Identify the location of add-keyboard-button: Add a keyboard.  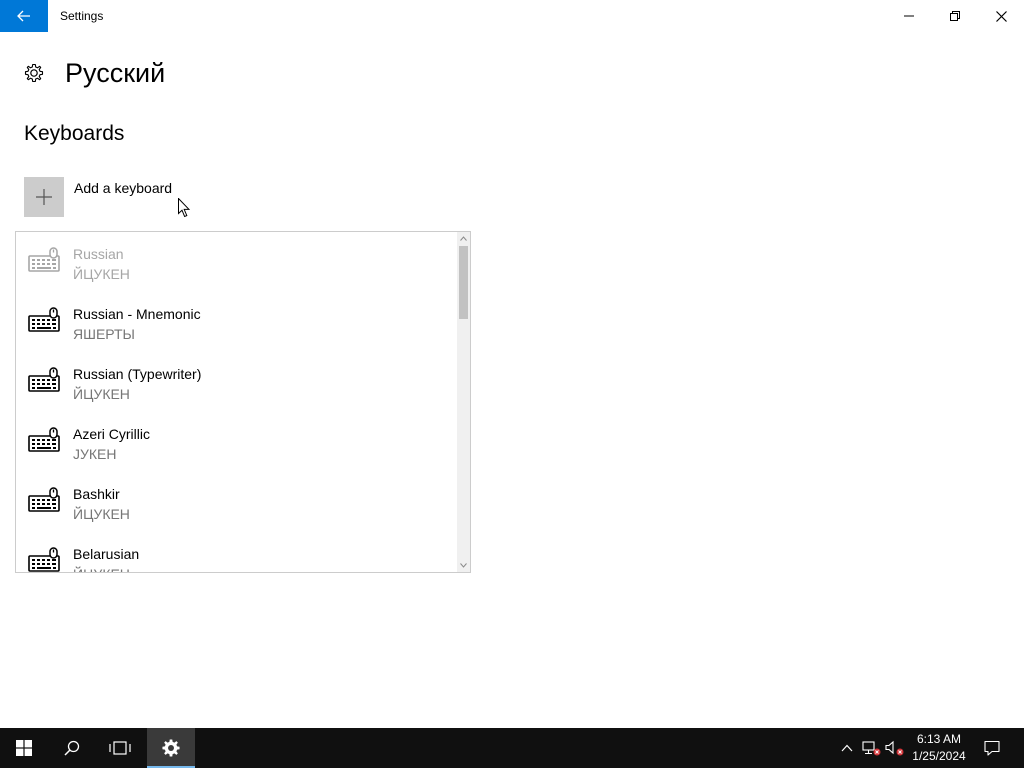
(98, 197).